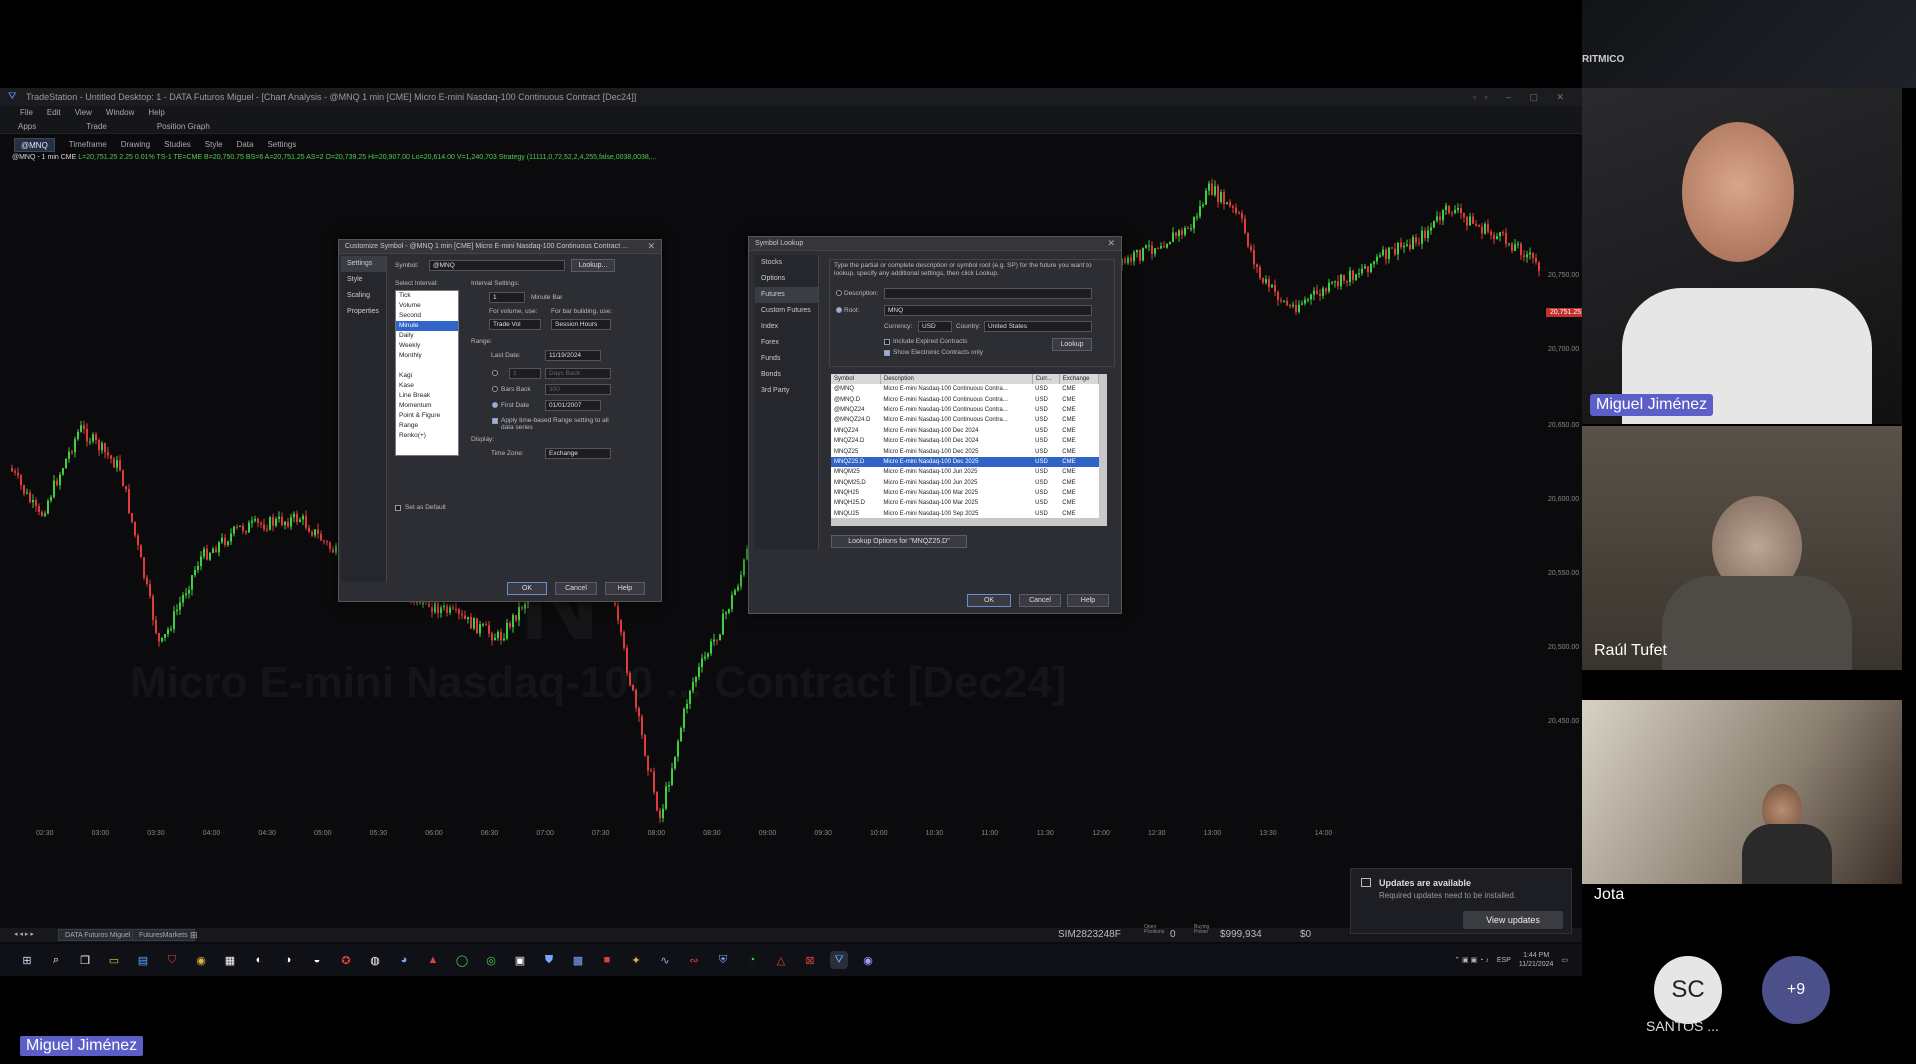 The width and height of the screenshot is (1916, 1064). What do you see at coordinates (363, 296) in the screenshot?
I see `tab-scaling: Scaling` at bounding box center [363, 296].